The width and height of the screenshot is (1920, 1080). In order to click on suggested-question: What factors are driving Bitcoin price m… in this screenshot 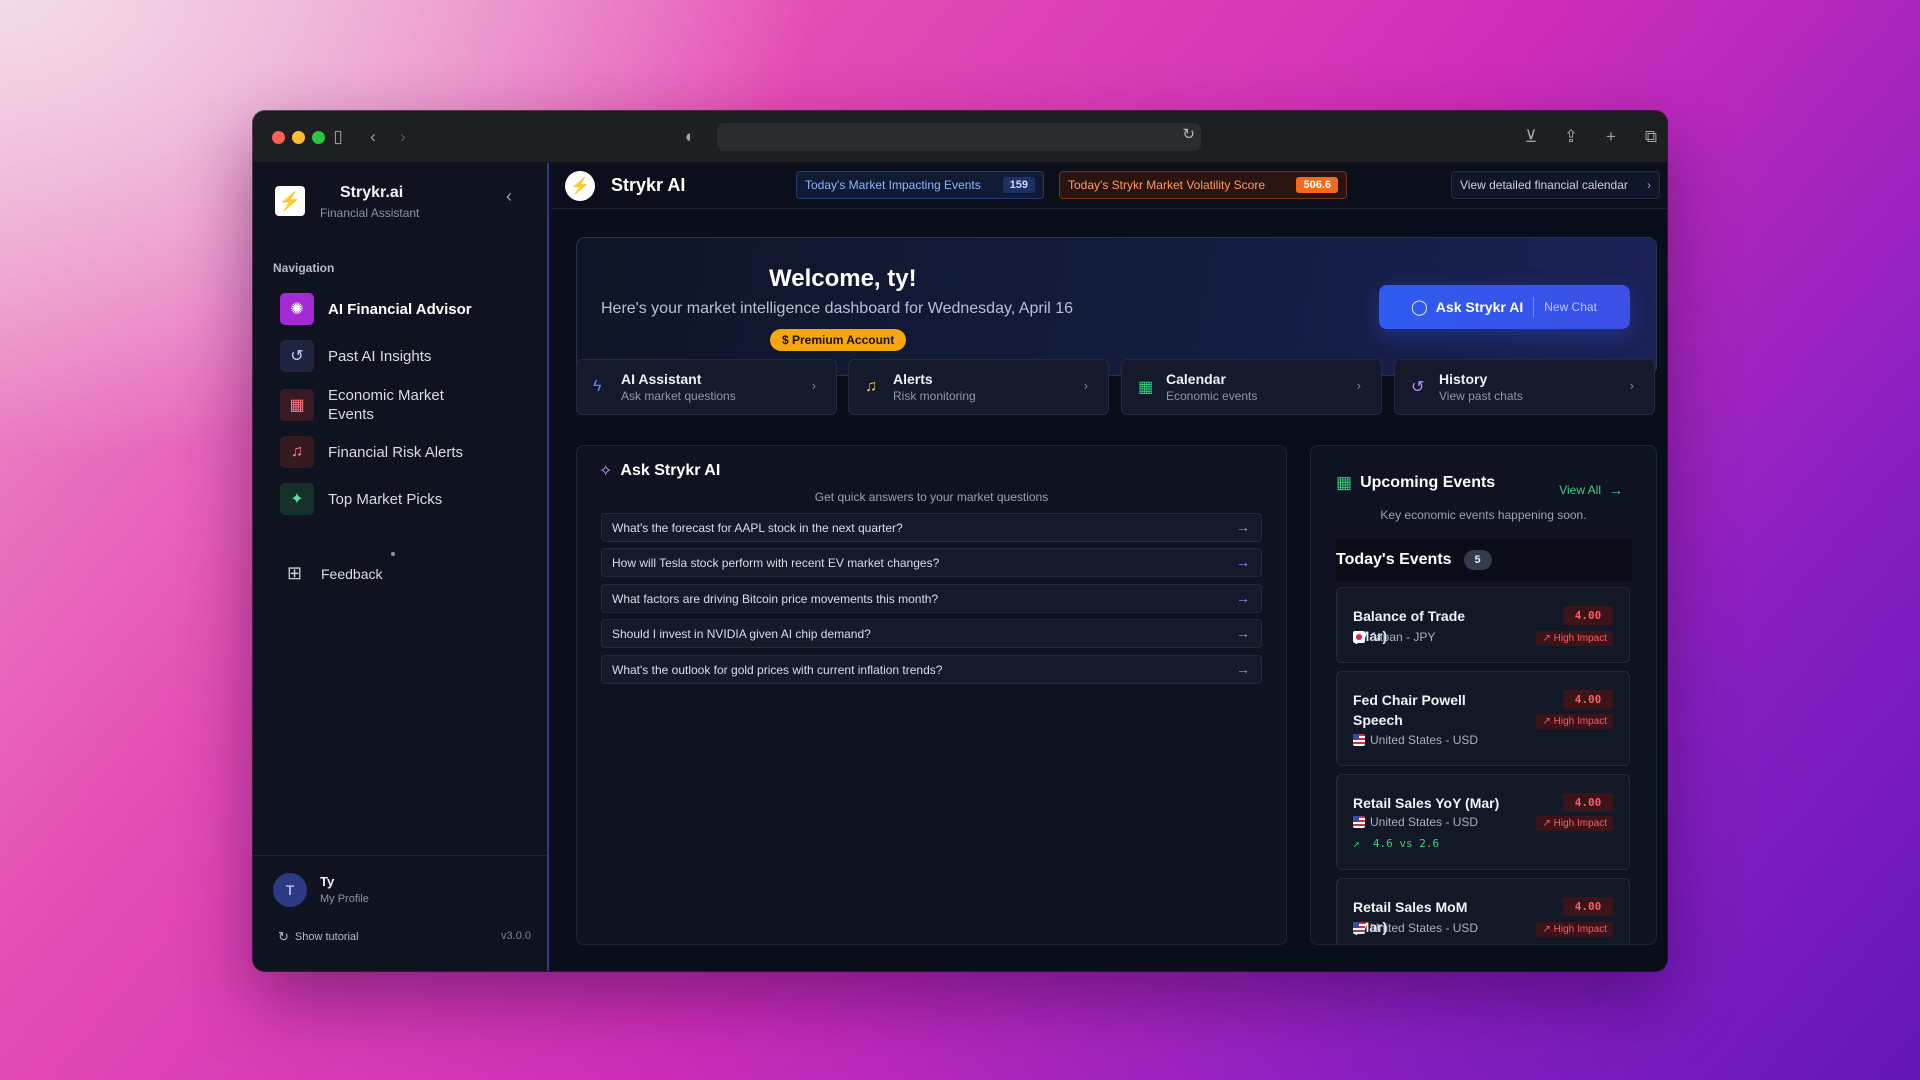, I will do `click(931, 598)`.